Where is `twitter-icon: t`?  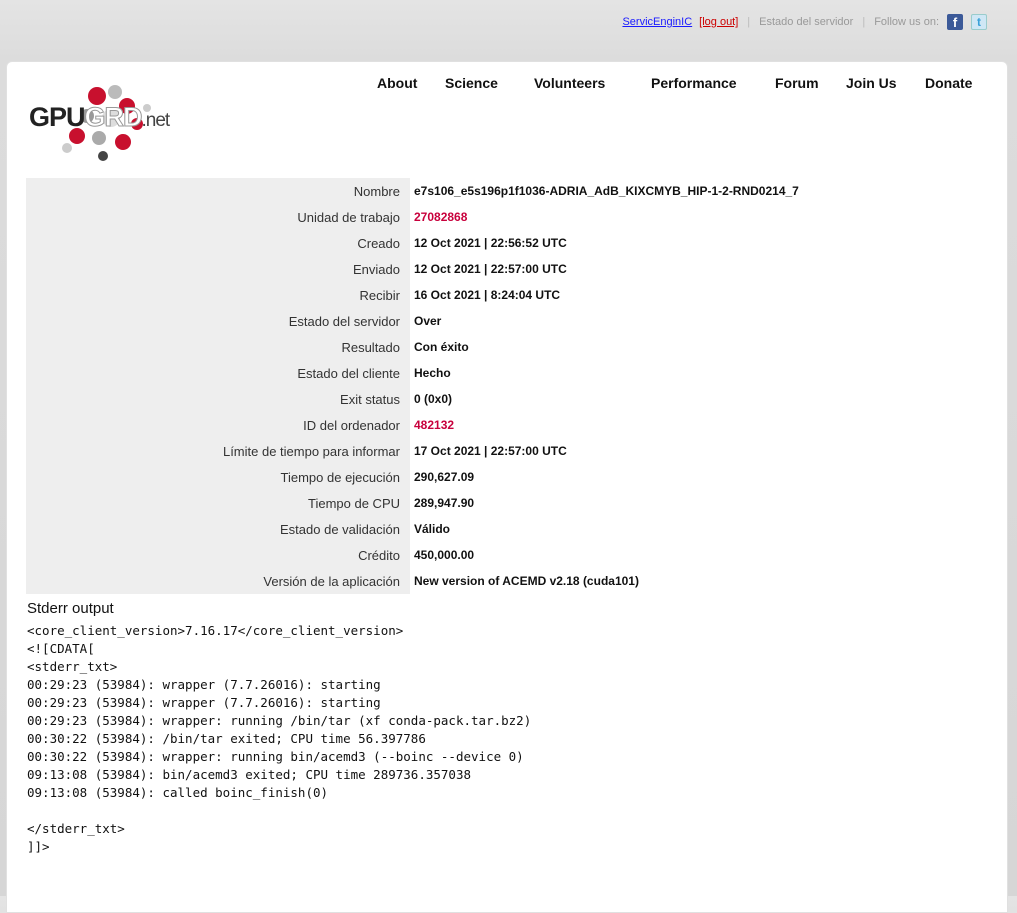 twitter-icon: t is located at coordinates (979, 22).